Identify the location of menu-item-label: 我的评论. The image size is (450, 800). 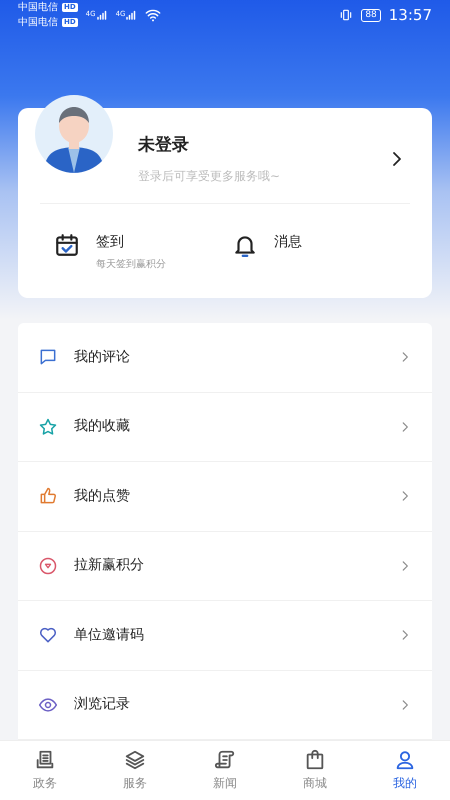
(228, 357).